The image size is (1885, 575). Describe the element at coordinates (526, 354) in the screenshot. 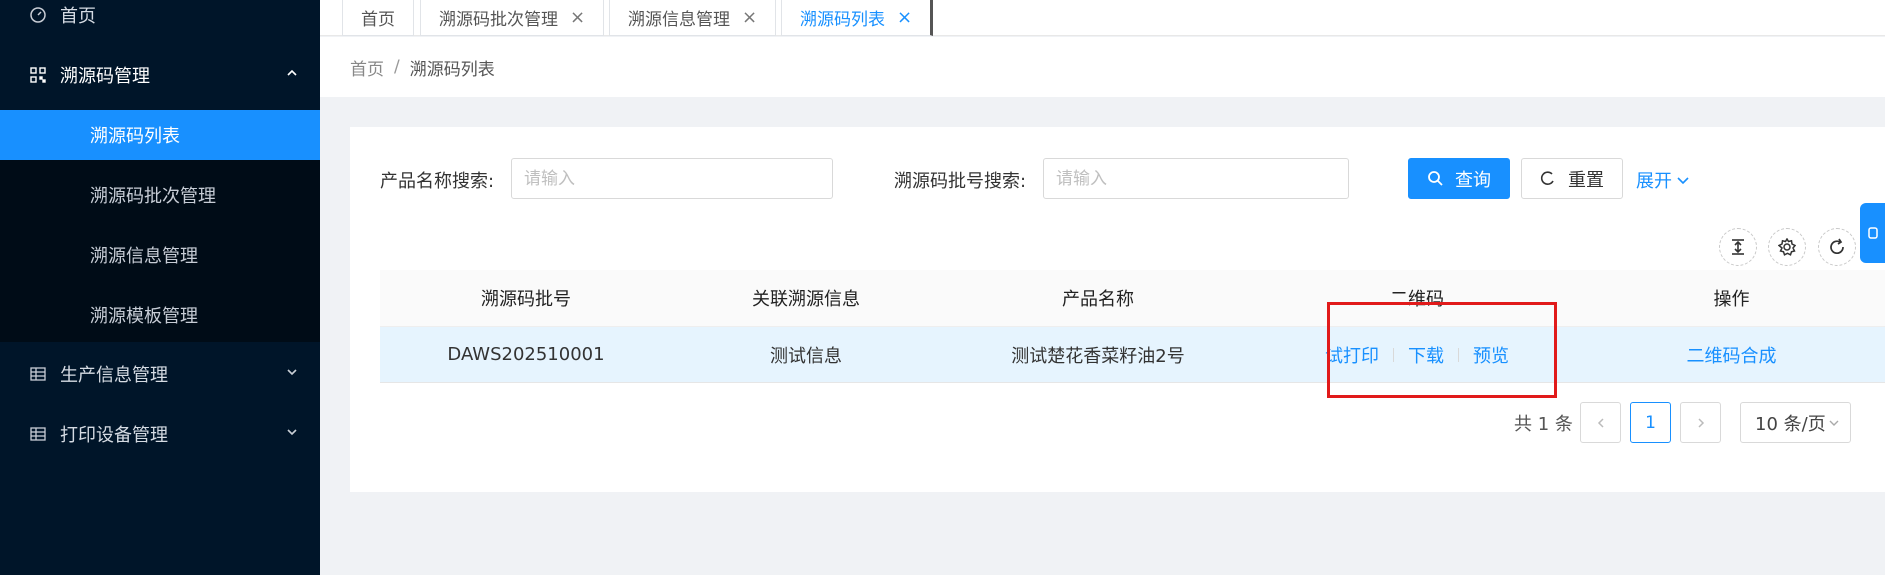

I see `cell-batch: DAWS202510001` at that location.